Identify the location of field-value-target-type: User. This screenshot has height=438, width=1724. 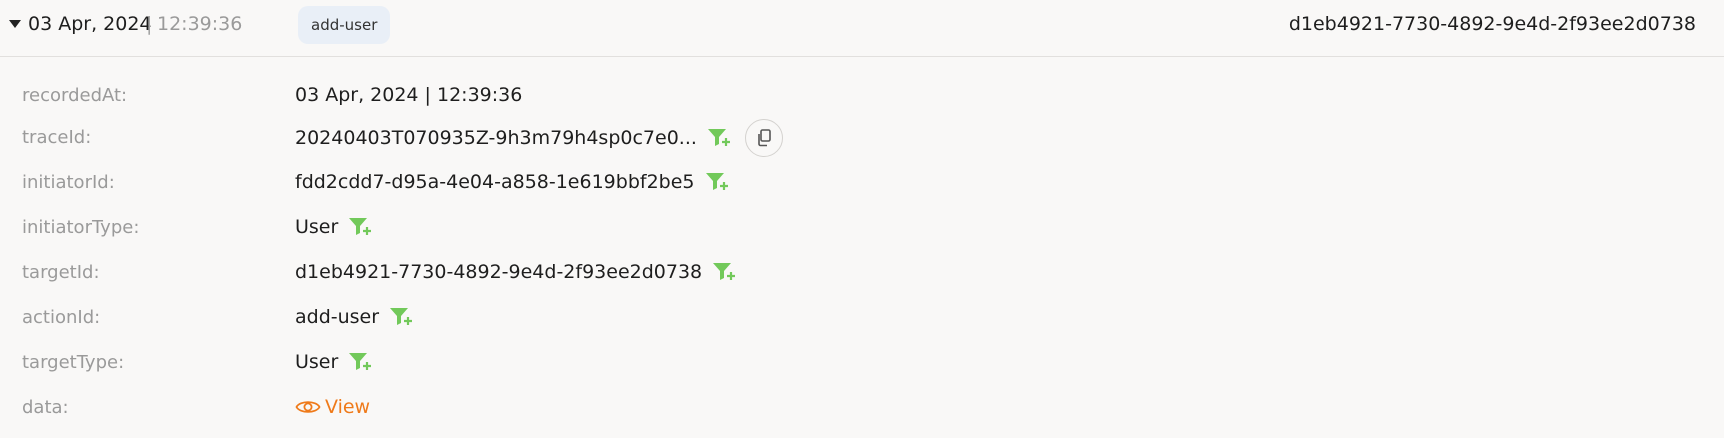
(333, 362).